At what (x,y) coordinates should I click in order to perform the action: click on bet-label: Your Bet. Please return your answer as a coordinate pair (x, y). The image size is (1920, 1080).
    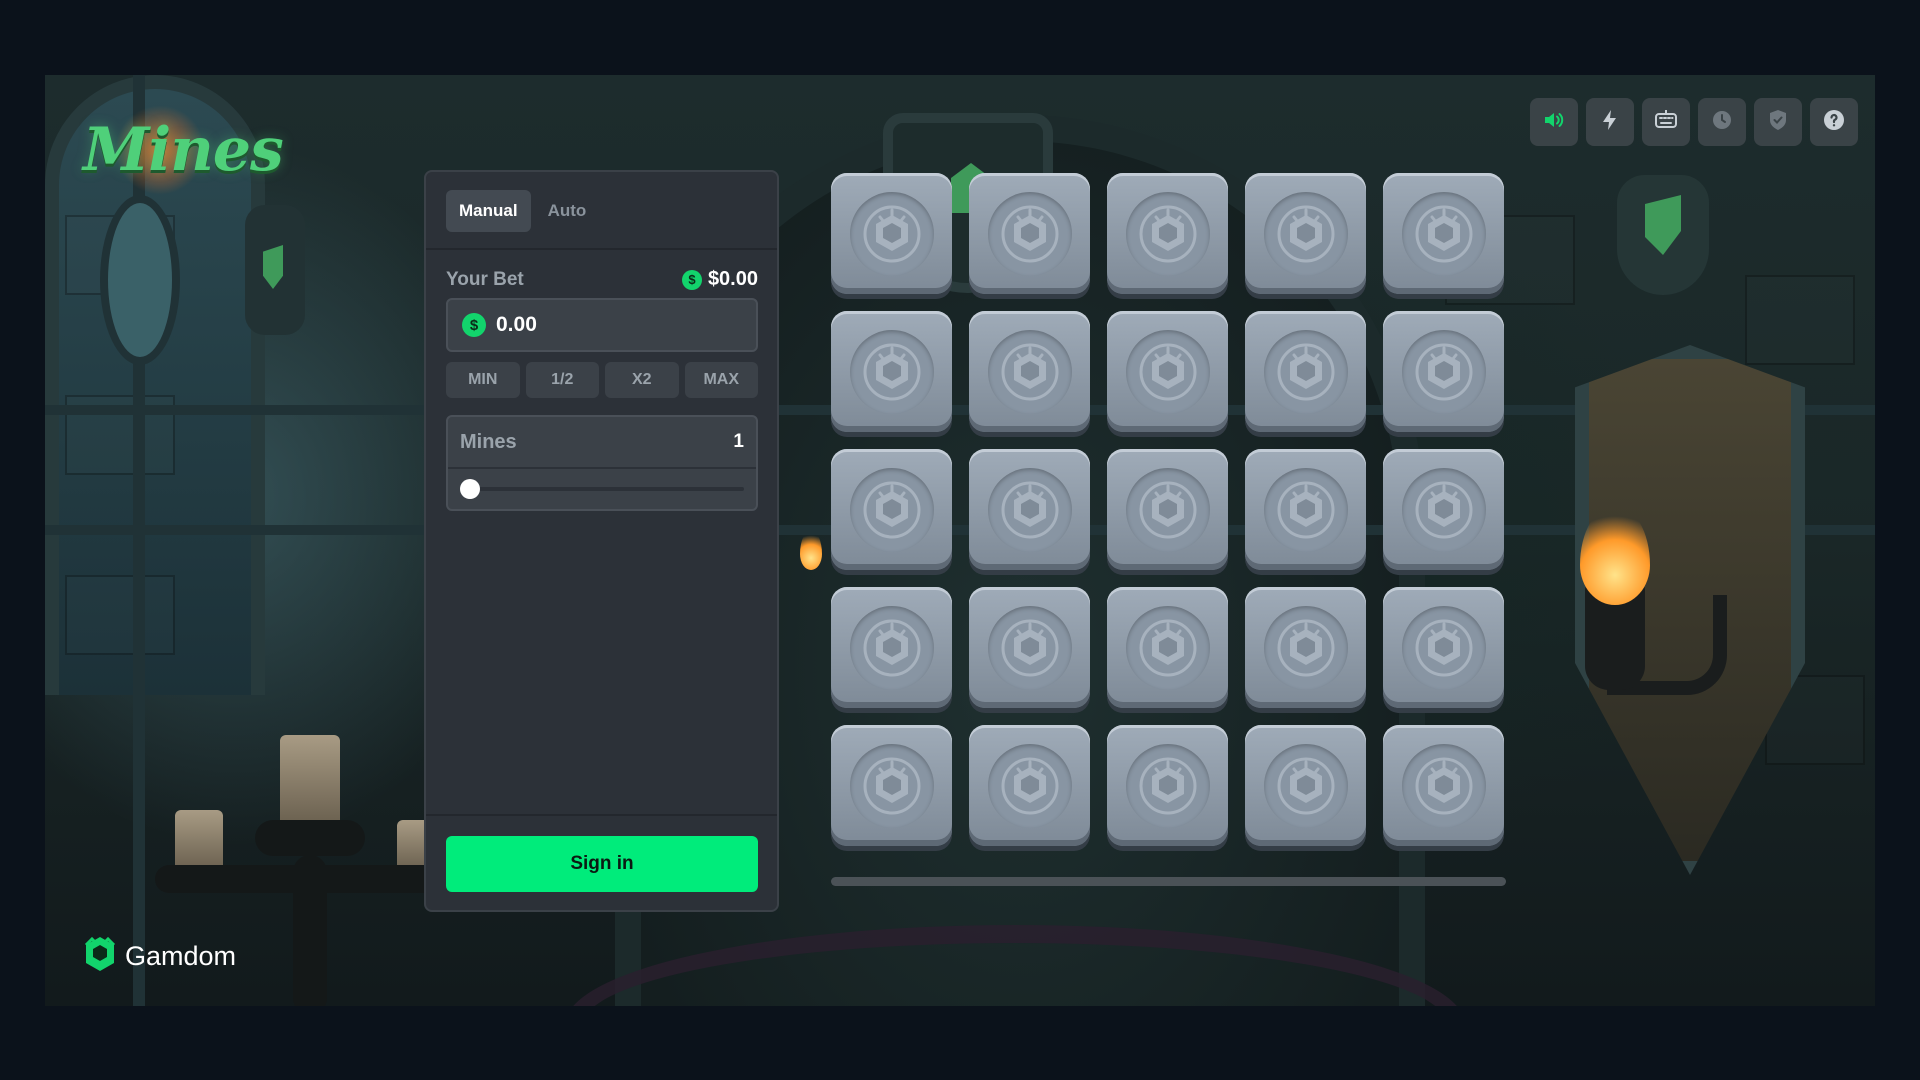
    Looking at the image, I should click on (485, 279).